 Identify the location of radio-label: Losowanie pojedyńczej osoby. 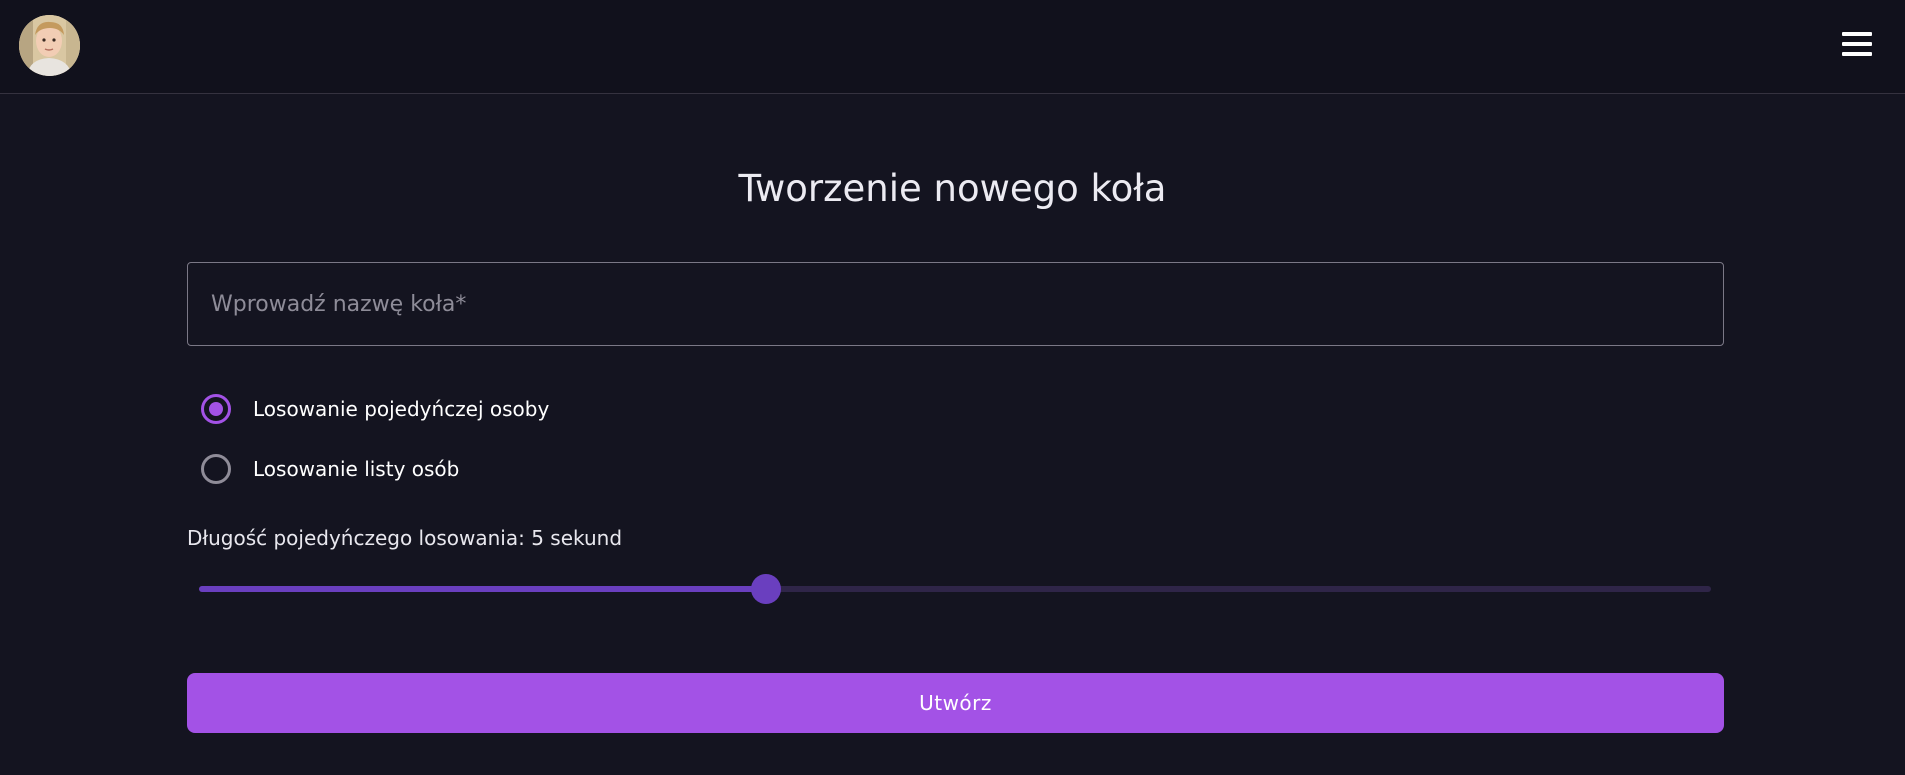
(401, 409).